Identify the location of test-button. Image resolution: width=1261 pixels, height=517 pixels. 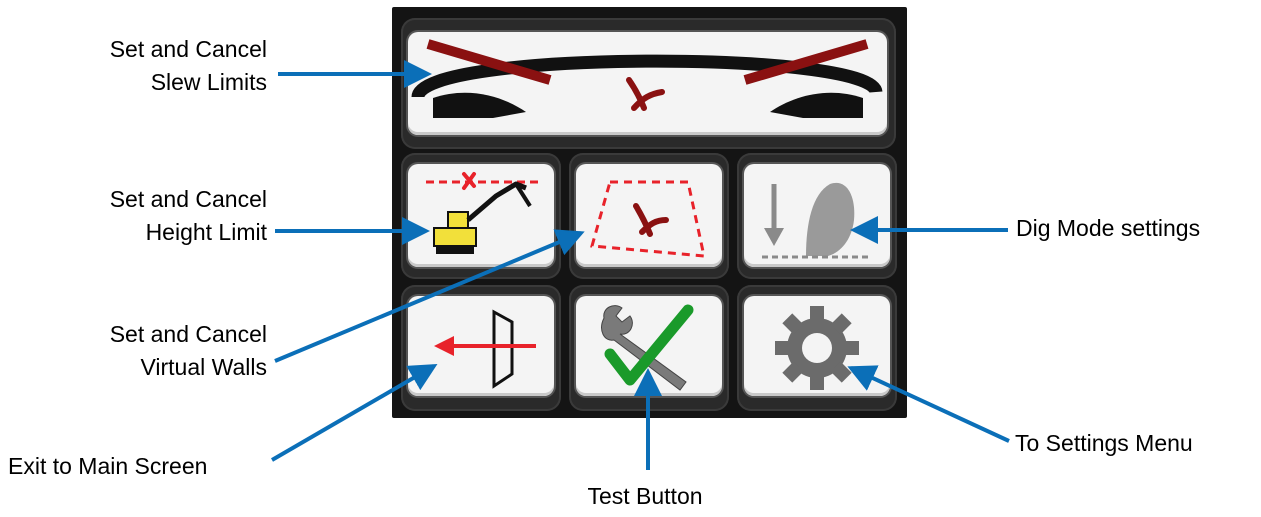
(649, 346).